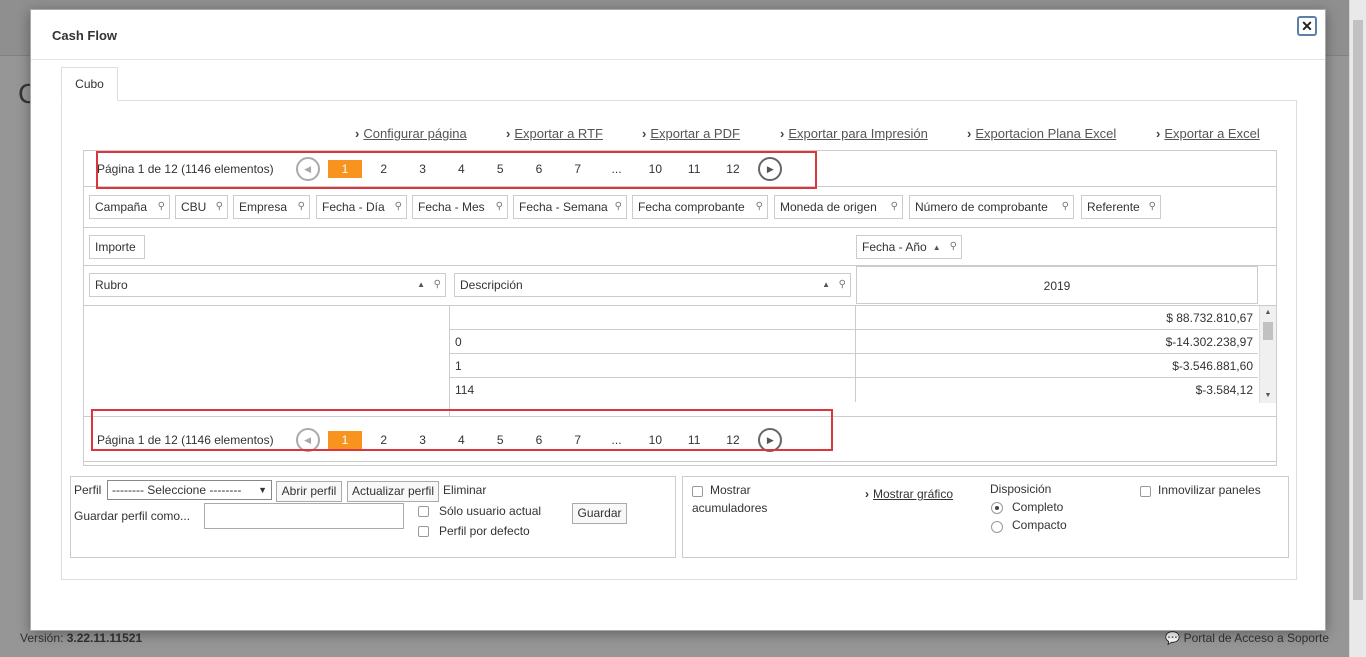  Describe the element at coordinates (267, 361) in the screenshot. I see `rubro-cell` at that location.